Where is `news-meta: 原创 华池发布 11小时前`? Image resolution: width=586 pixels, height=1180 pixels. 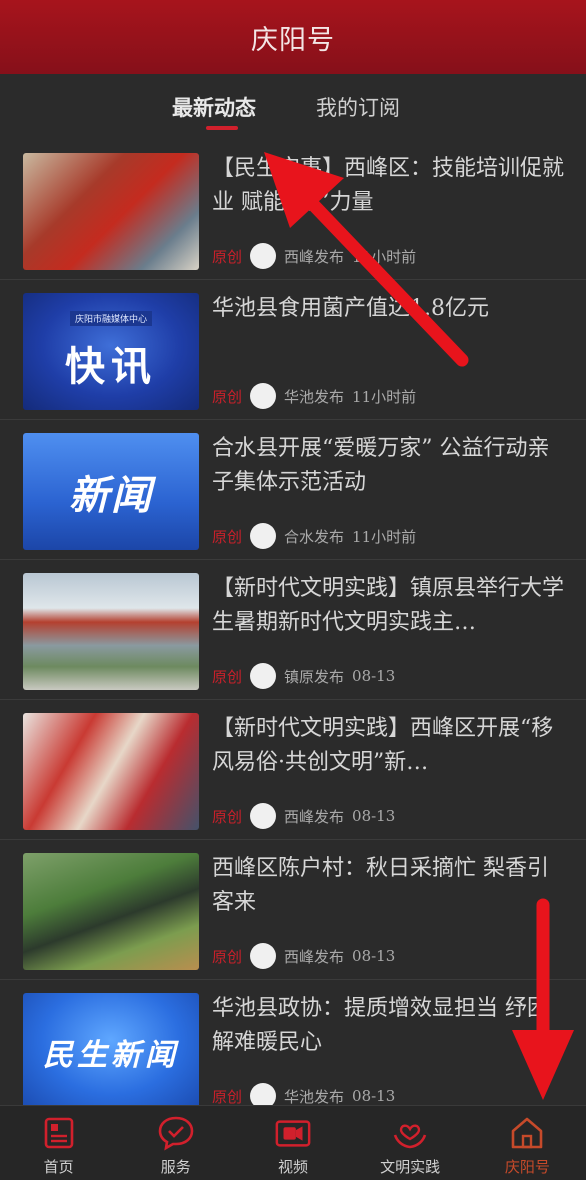 news-meta: 原创 华池发布 11小时前 is located at coordinates (314, 396).